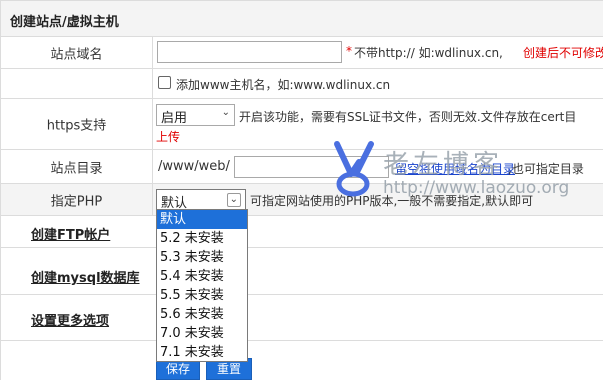 The height and width of the screenshot is (380, 603). Describe the element at coordinates (174, 118) in the screenshot. I see `https-select-value: 启用` at that location.